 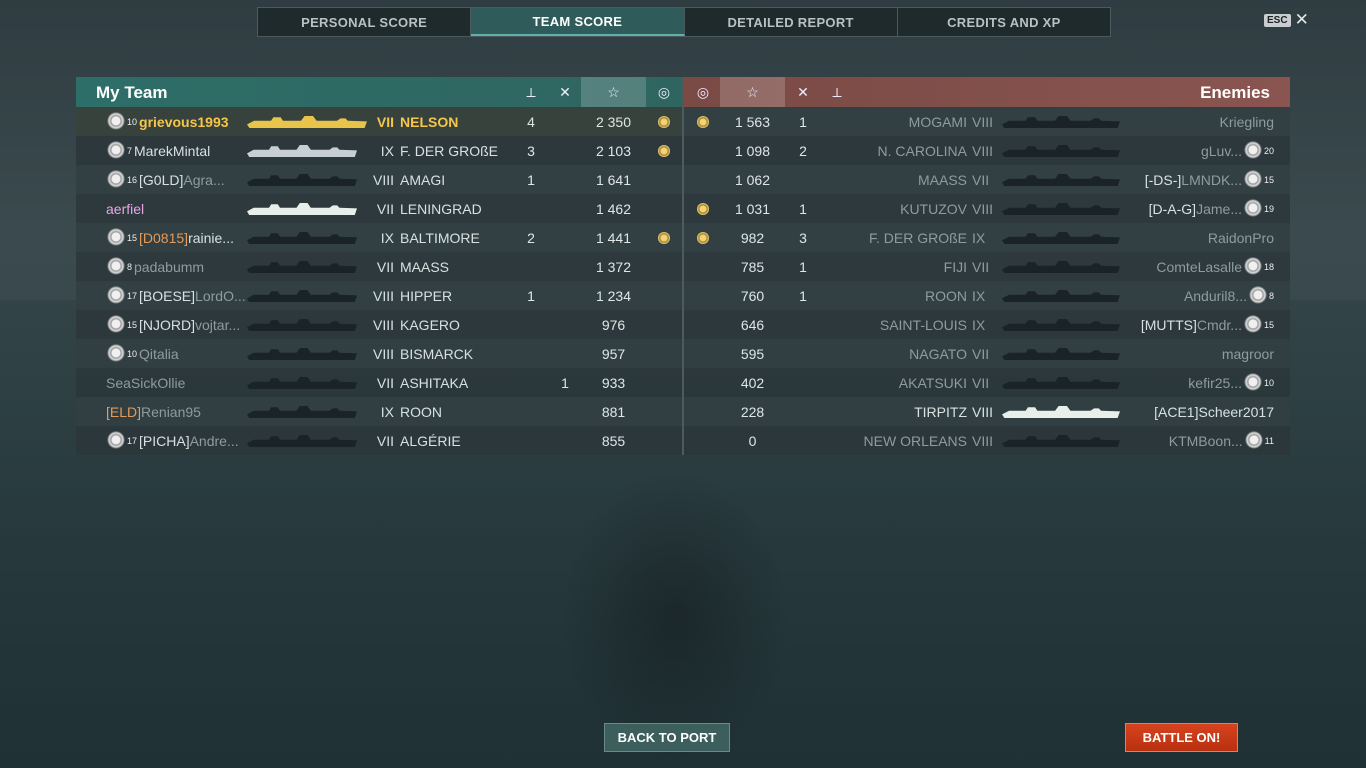 I want to click on ship-name: N. CAROLINA, so click(x=922, y=150).